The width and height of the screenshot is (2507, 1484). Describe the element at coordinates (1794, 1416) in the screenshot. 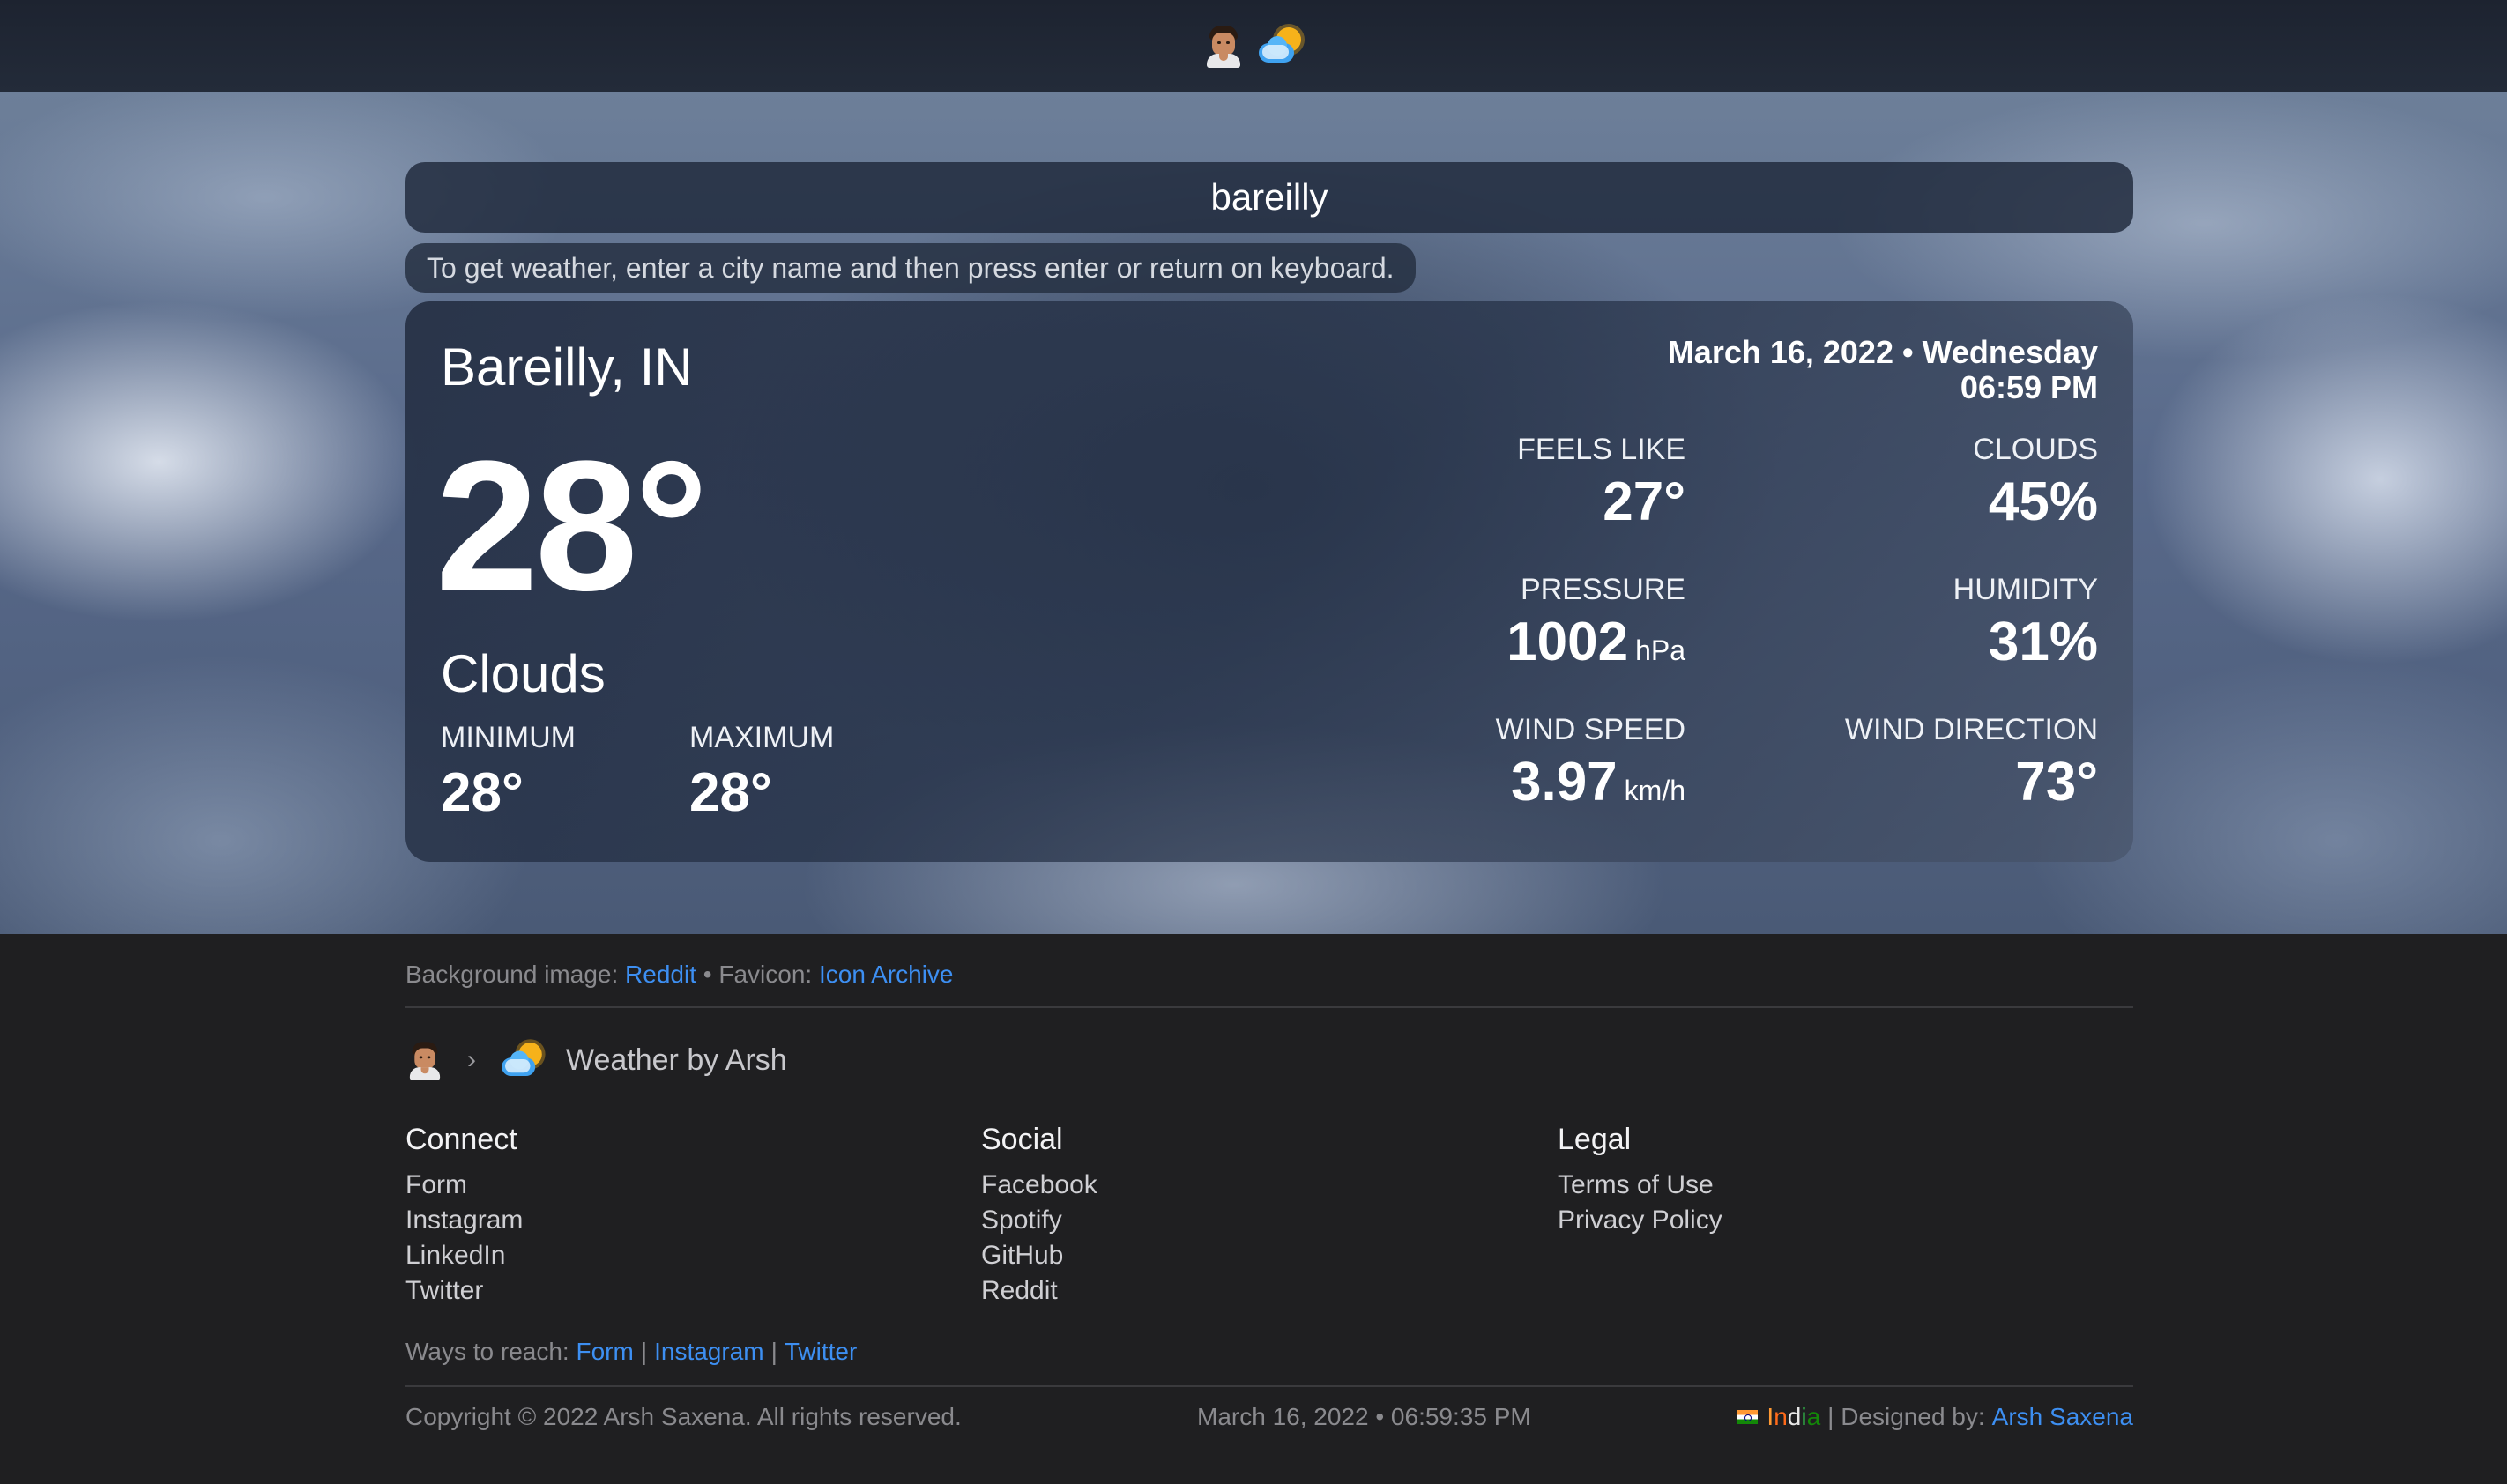

I see `country-letter: d` at that location.